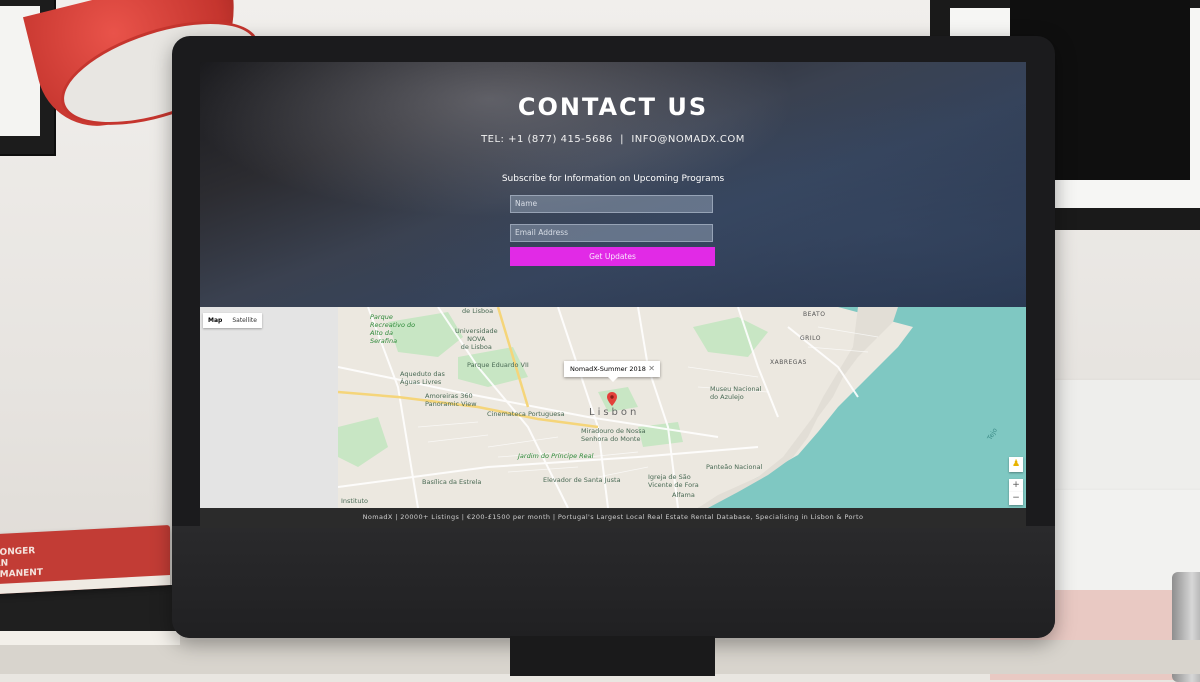 This screenshot has height=682, width=1200. I want to click on imac-chin, so click(613, 582).